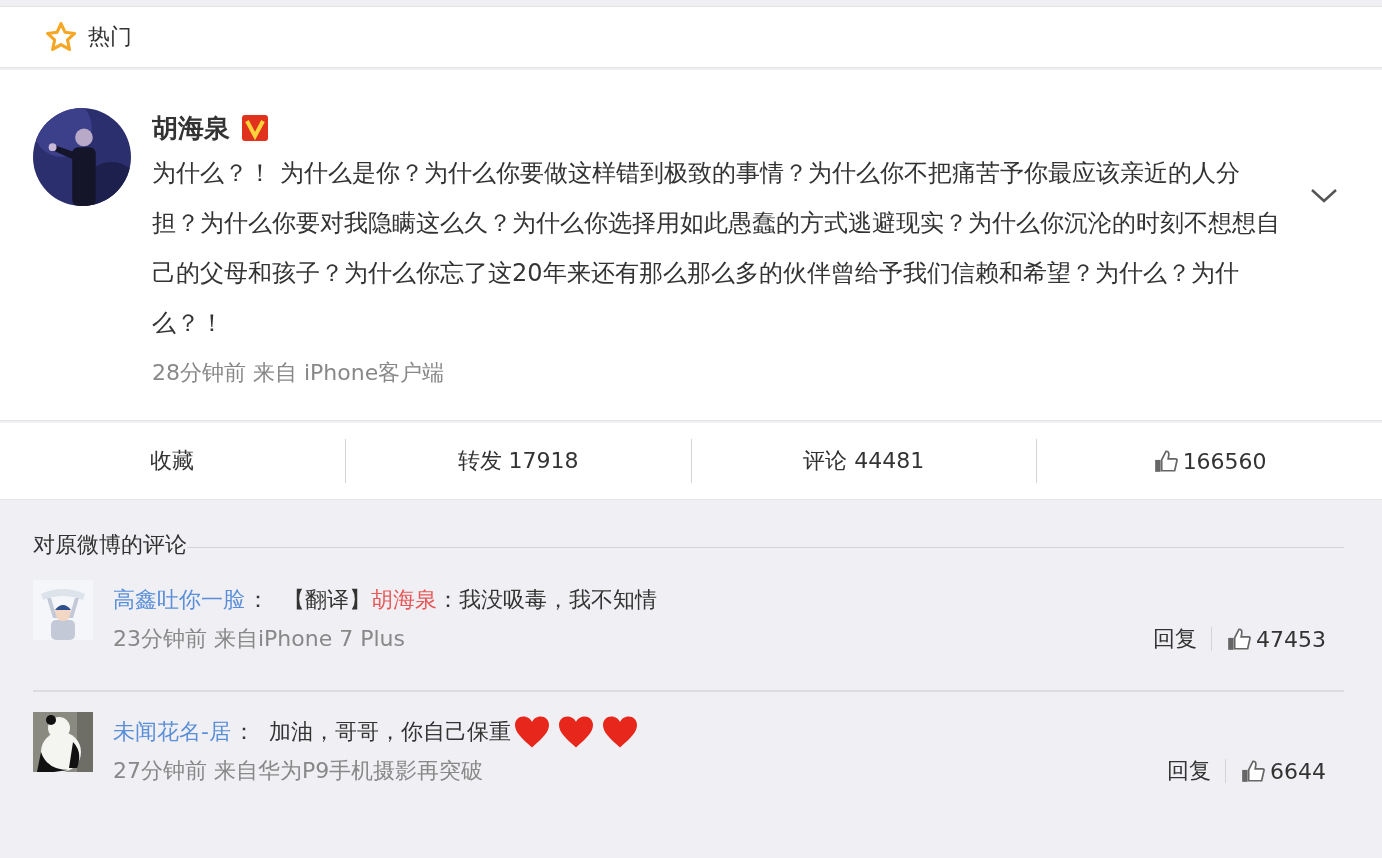  Describe the element at coordinates (298, 771) in the screenshot. I see `comment-meta: 27分钟前 来自华为P9手机摄影再突破` at that location.